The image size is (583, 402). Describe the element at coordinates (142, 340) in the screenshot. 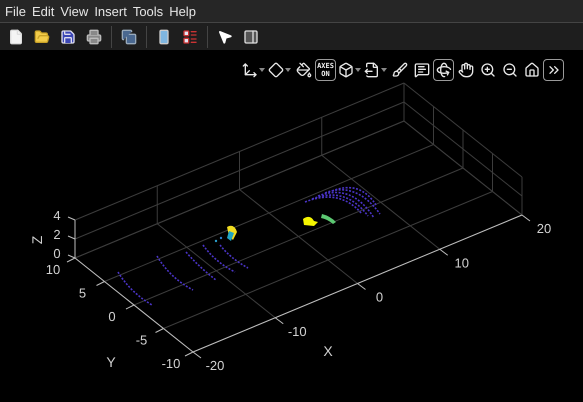

I see `tick-label: -5` at that location.